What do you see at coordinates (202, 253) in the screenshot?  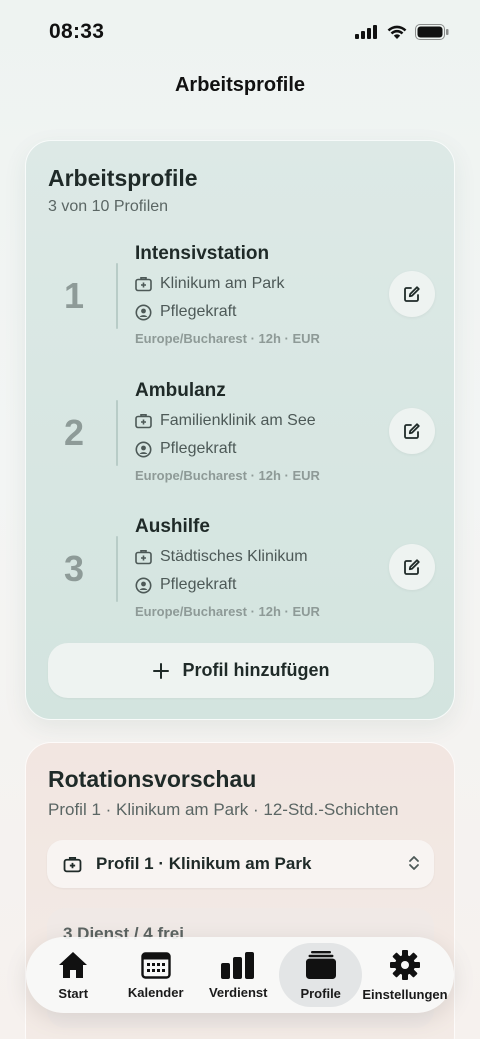 I see `profile-name: Intensivstation` at bounding box center [202, 253].